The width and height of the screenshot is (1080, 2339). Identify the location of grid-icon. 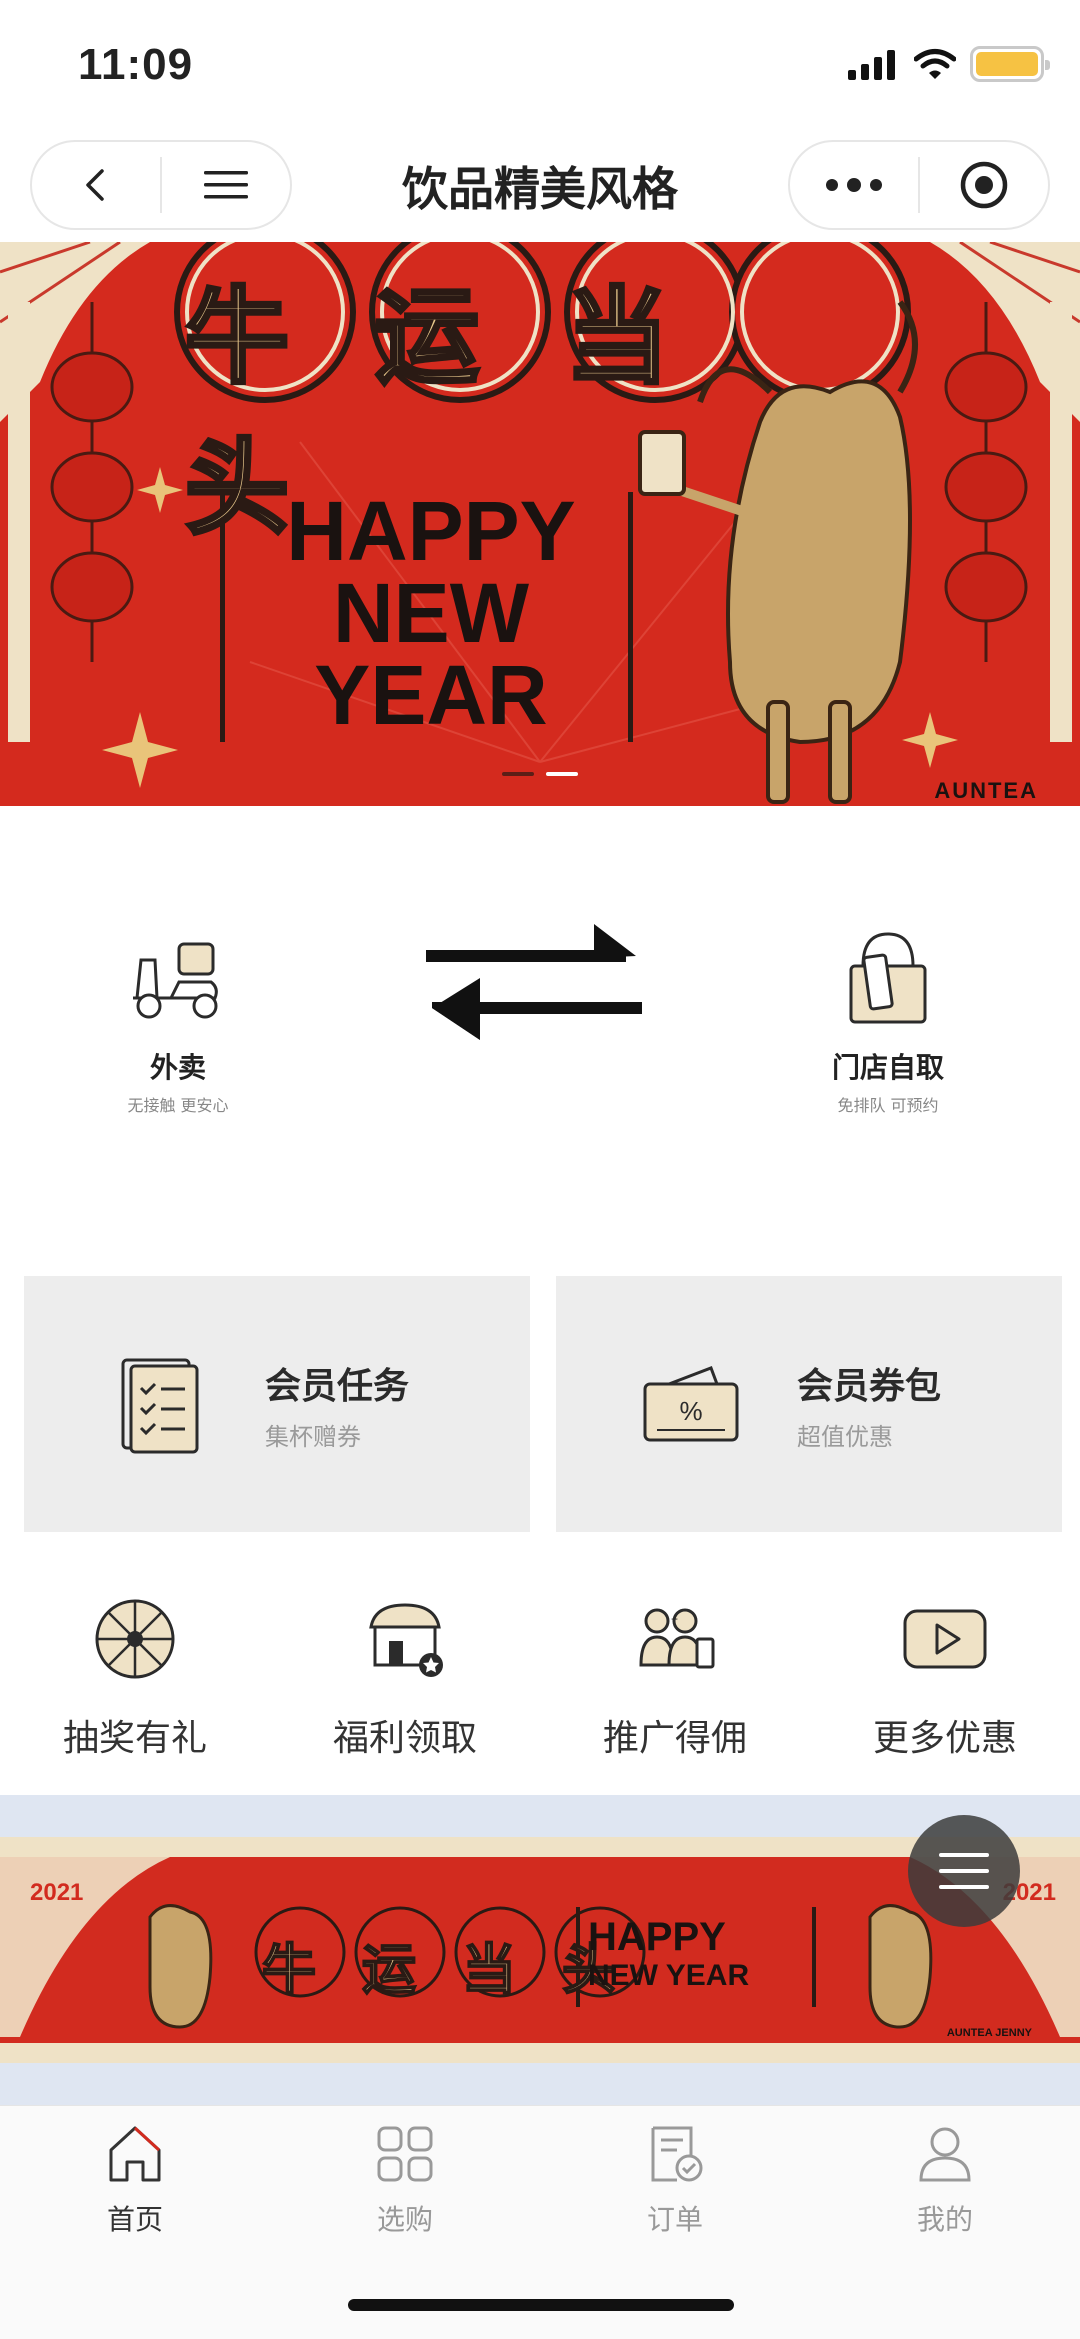
(405, 2154).